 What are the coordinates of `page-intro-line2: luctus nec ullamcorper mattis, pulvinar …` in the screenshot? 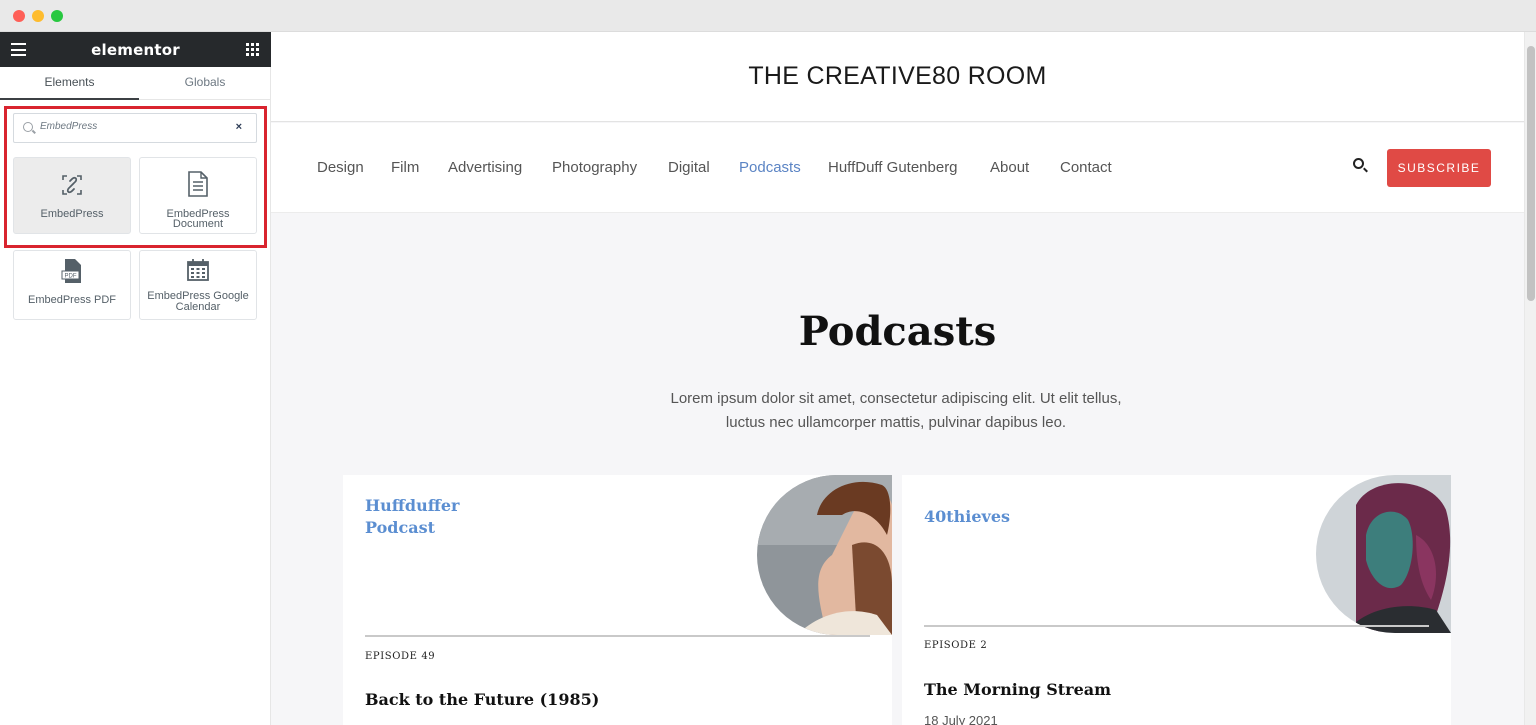 It's located at (896, 422).